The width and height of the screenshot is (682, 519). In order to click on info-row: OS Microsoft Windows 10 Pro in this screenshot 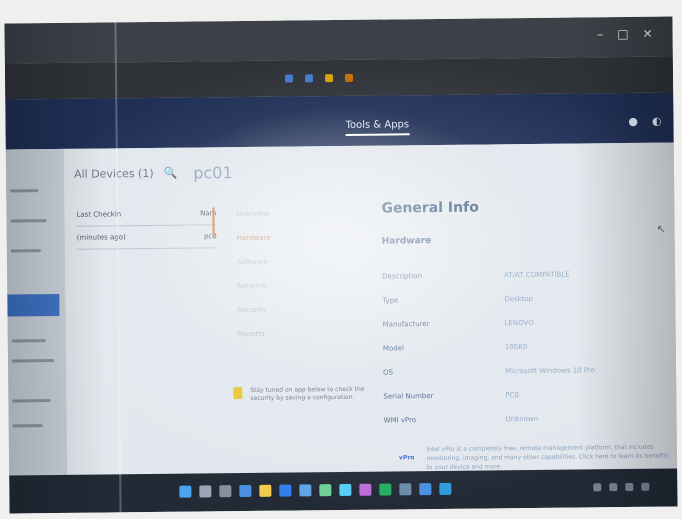, I will do `click(528, 371)`.